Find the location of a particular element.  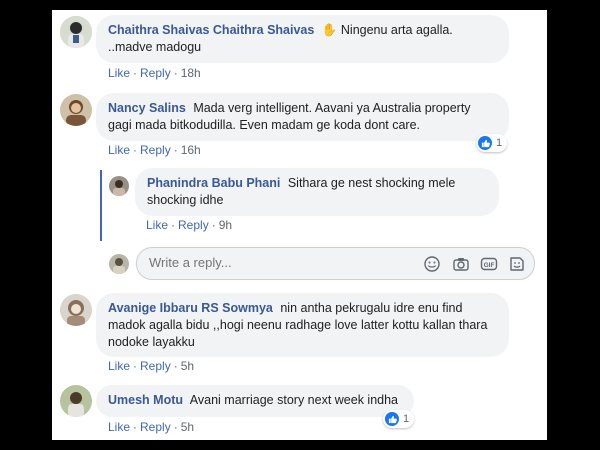

reply-input-box: GIF is located at coordinates (335, 263).